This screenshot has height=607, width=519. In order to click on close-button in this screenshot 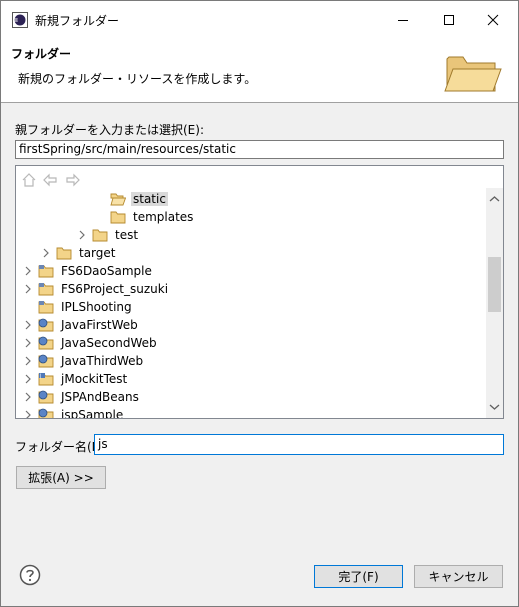, I will do `click(493, 19)`.